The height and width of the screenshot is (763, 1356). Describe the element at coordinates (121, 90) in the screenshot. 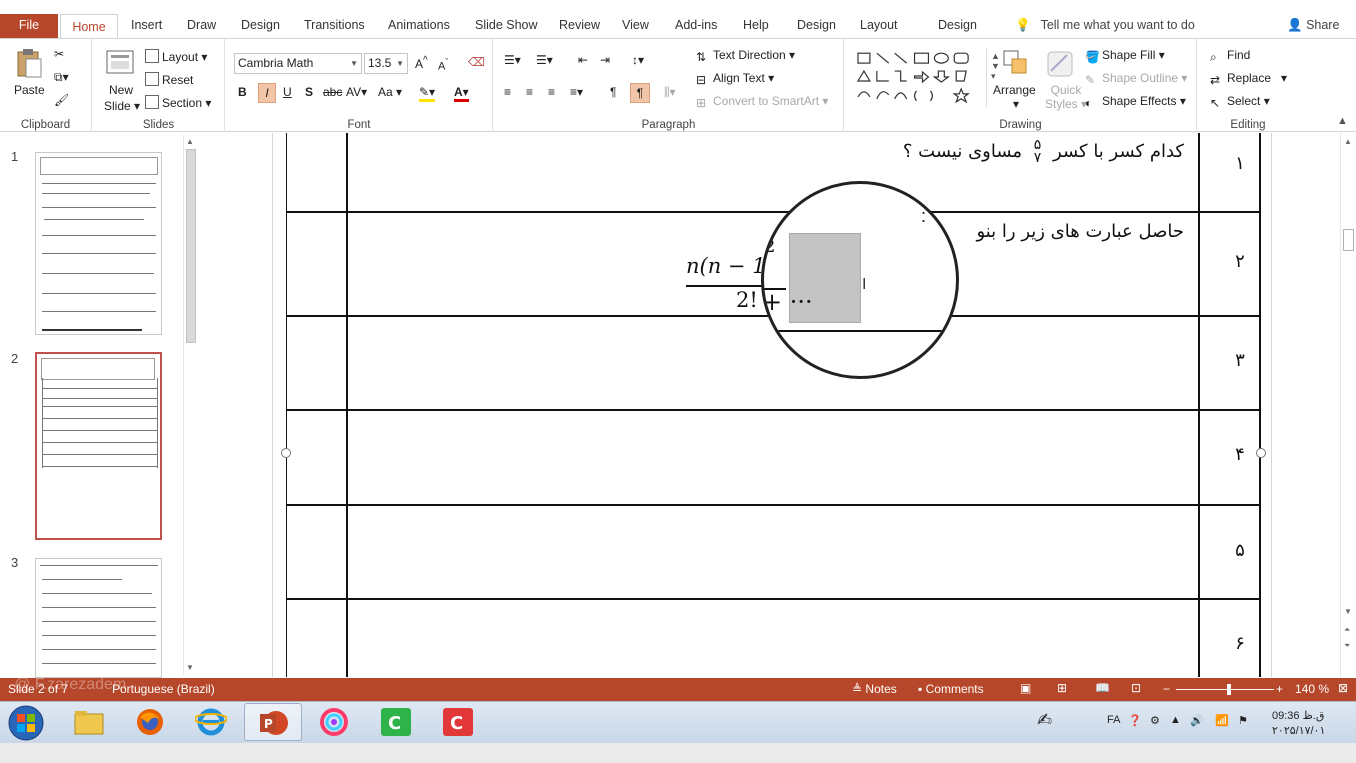

I see `new-slide-label-1: New` at that location.